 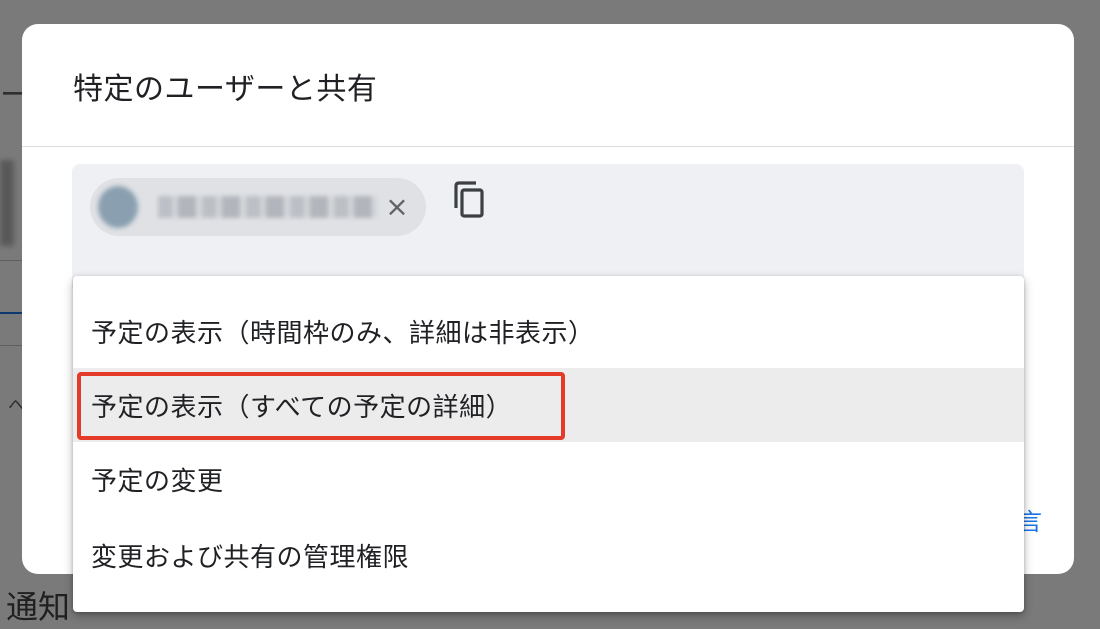 I want to click on close-icon: ×, so click(x=397, y=207).